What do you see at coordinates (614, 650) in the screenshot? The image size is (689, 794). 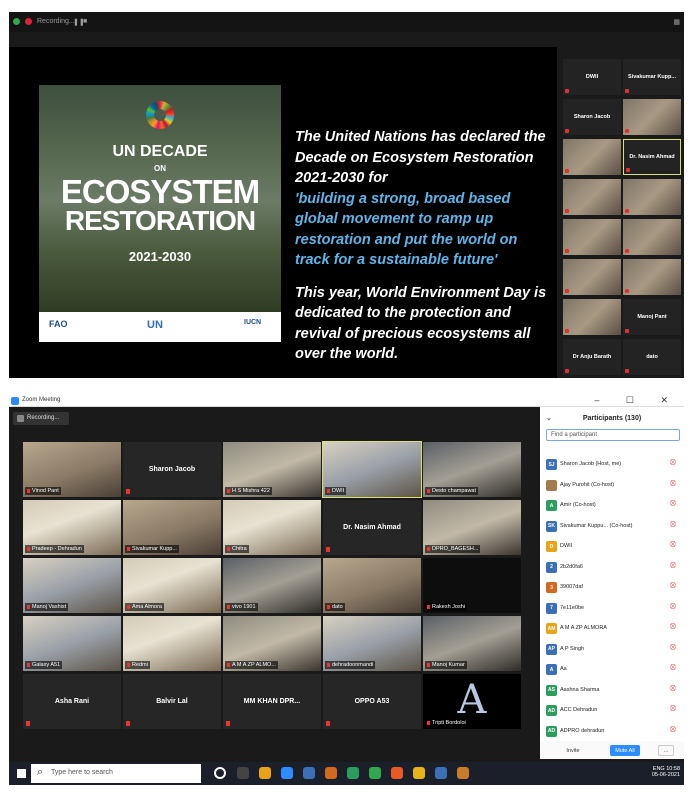 I see `participant-row: AP A P Singh ⛒` at bounding box center [614, 650].